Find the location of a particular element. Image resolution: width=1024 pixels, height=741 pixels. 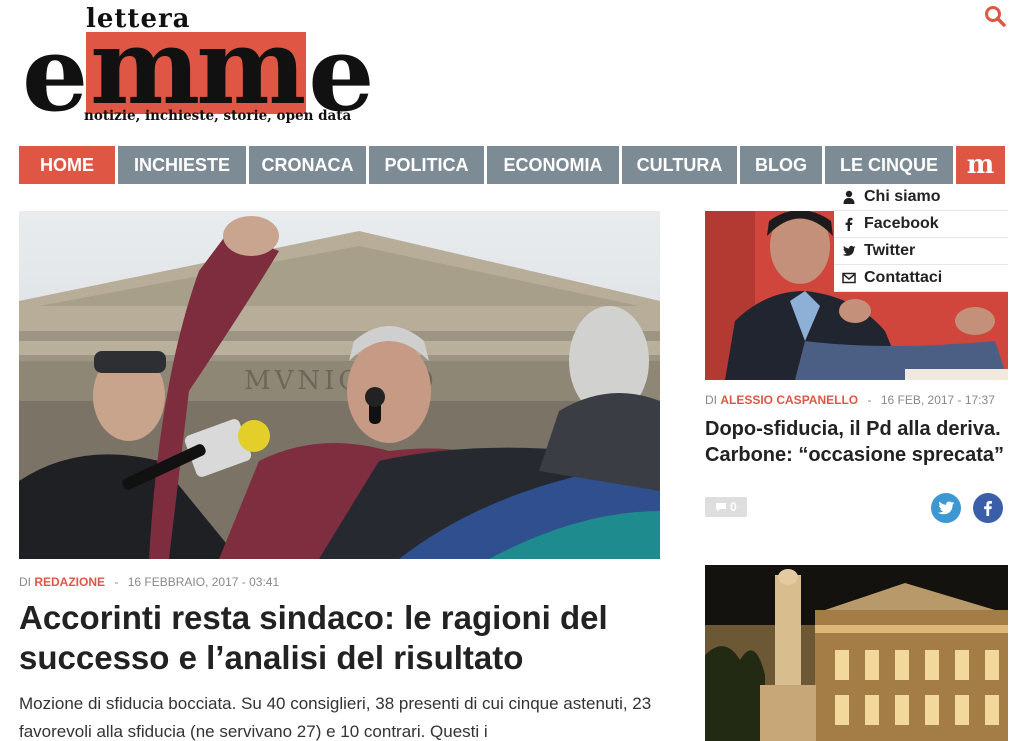

nav-item-le-cinque: LE CINQUE is located at coordinates (889, 165).